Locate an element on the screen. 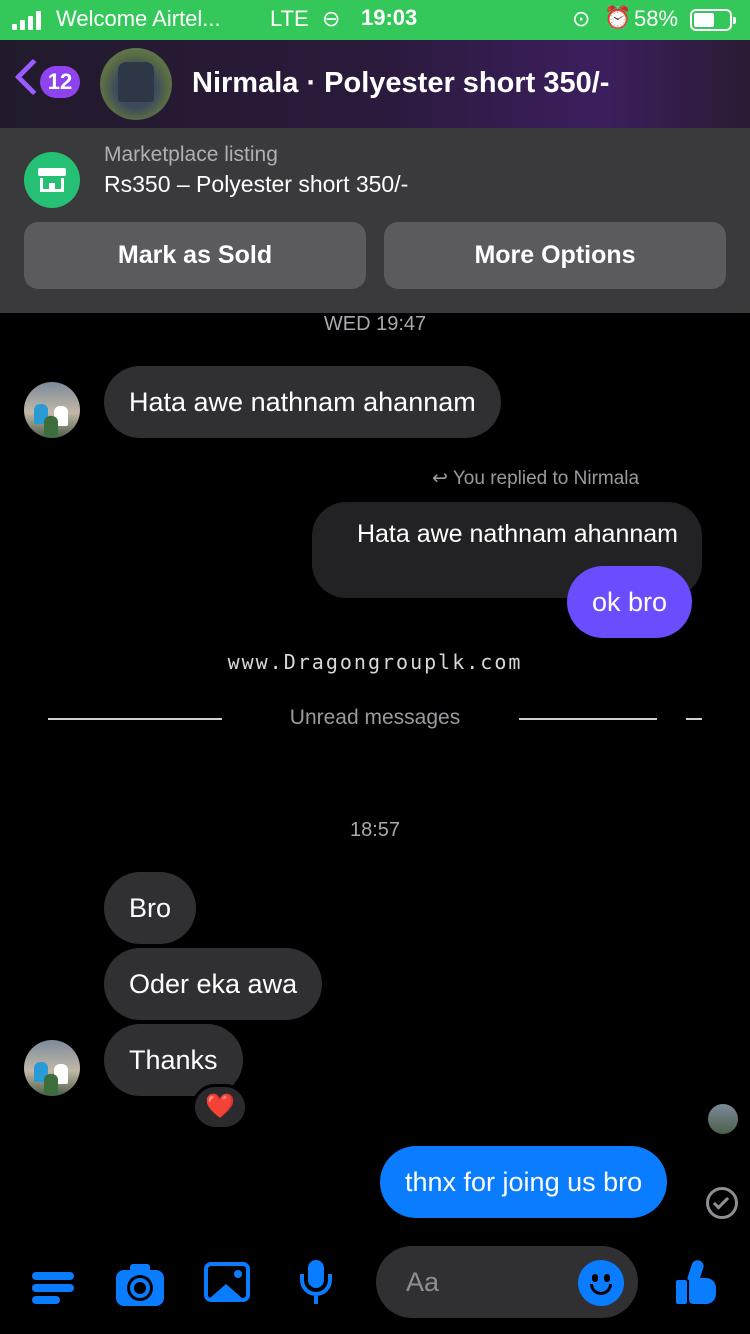  chat-header: 12 Nirmala · Polyester short 350/- is located at coordinates (375, 84).